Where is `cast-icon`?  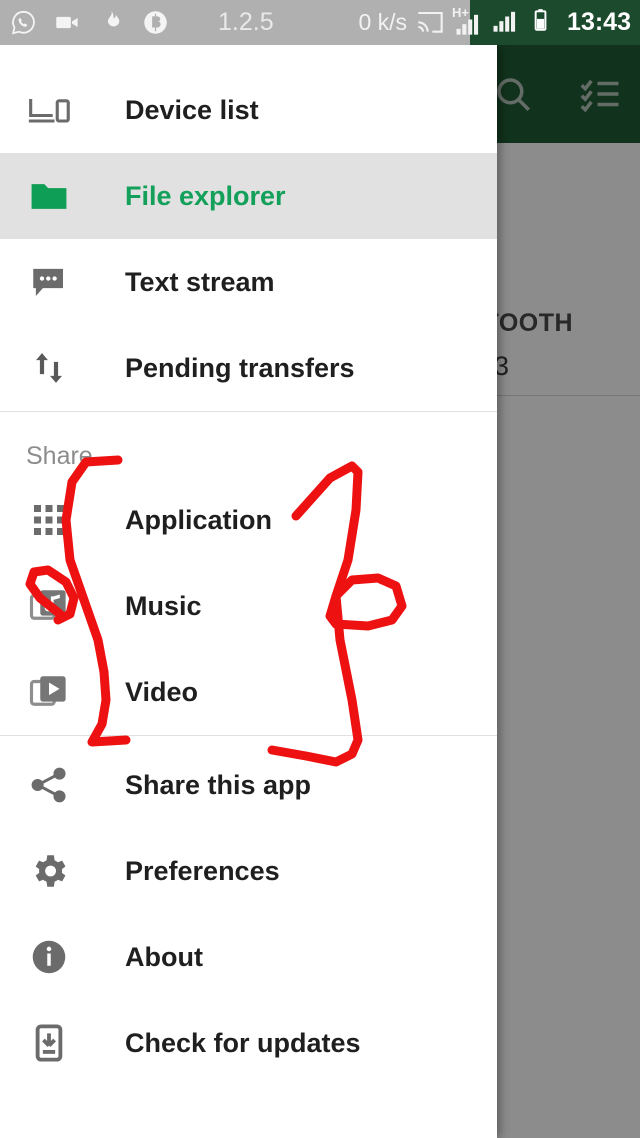 cast-icon is located at coordinates (430, 22).